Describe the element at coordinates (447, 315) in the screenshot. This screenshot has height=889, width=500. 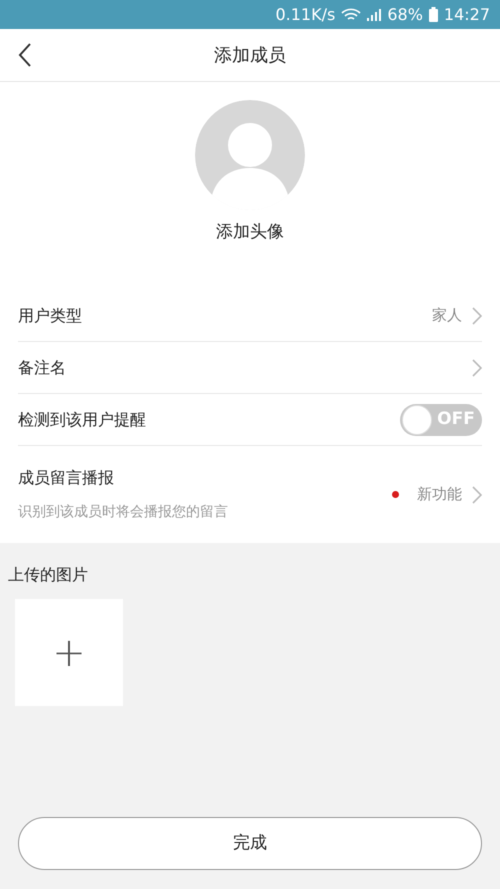
I see `row-value: 家人` at that location.